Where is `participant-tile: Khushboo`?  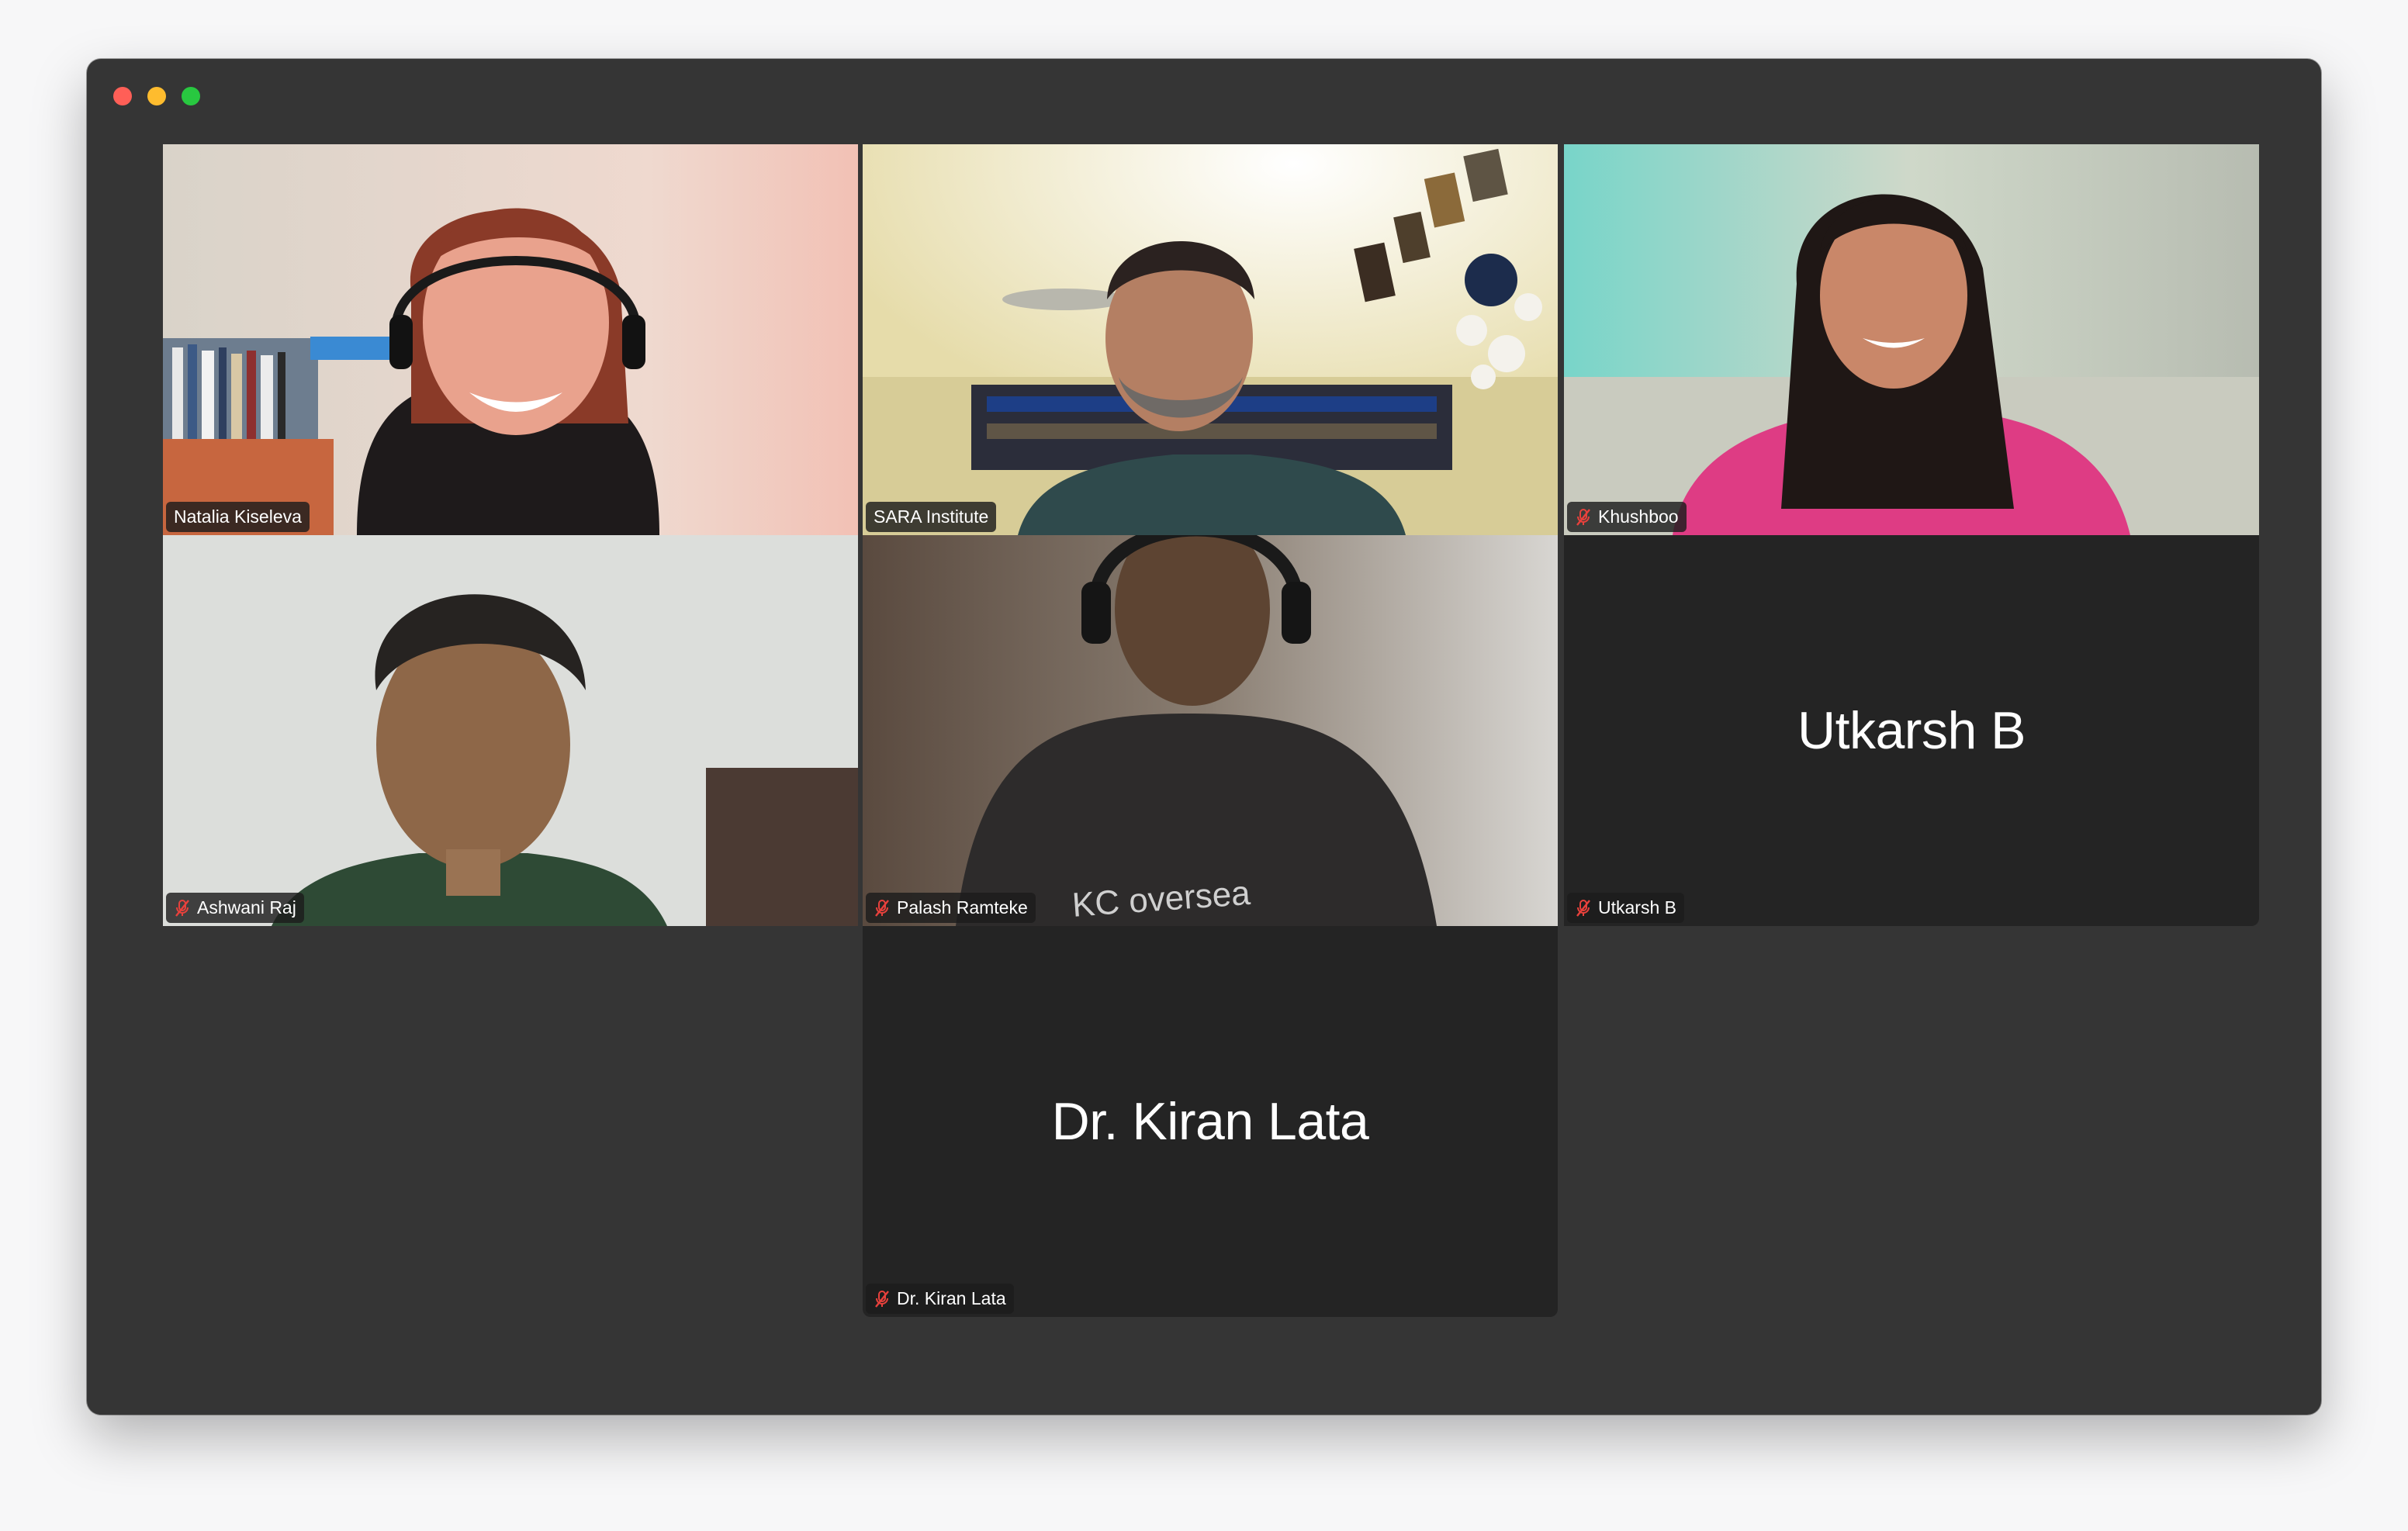
participant-tile: Khushboo is located at coordinates (1911, 339).